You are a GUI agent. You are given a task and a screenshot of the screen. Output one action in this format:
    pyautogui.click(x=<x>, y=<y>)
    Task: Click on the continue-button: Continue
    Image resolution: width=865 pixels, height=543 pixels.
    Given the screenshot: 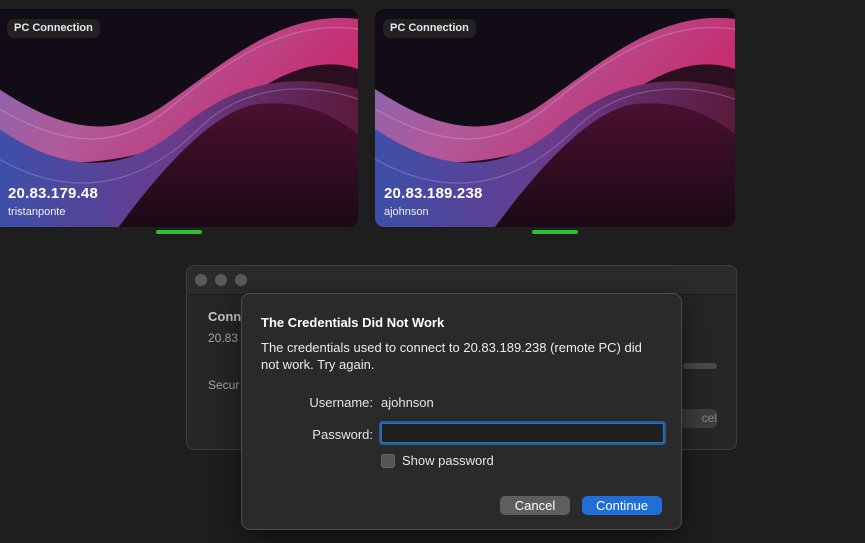 What is the action you would take?
    pyautogui.click(x=622, y=505)
    